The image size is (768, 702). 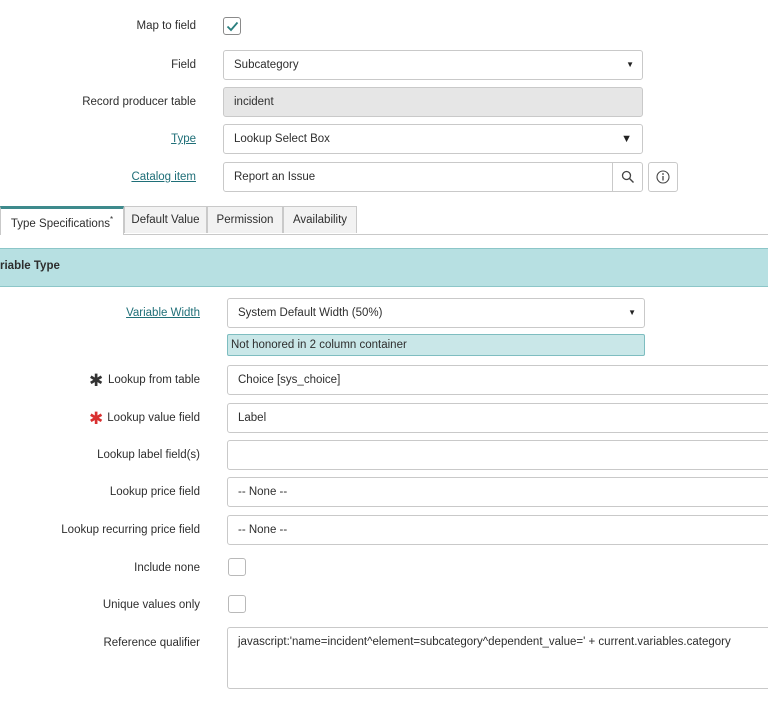 I want to click on lookup-price-field-select: -- None --, so click(x=497, y=492).